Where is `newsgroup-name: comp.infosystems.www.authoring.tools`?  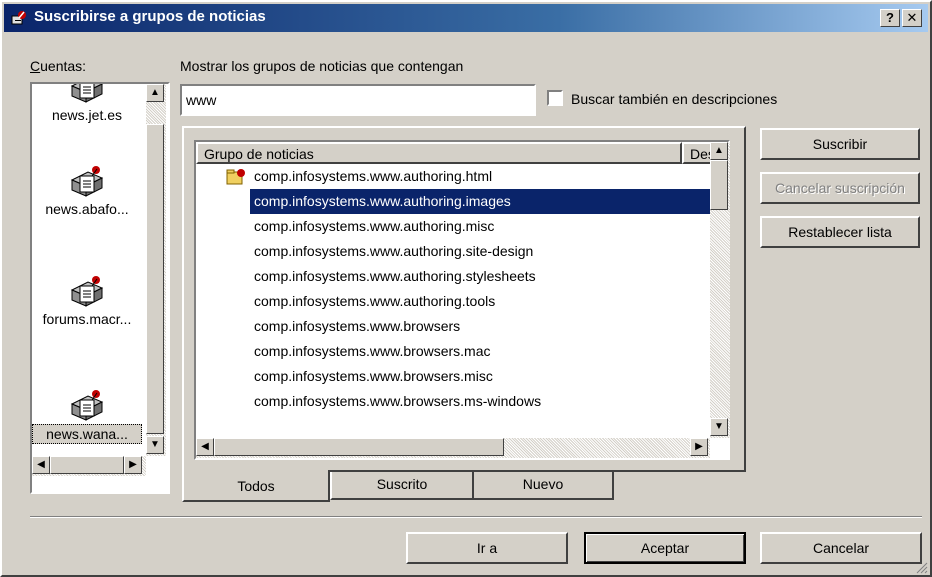 newsgroup-name: comp.infosystems.www.authoring.tools is located at coordinates (375, 301).